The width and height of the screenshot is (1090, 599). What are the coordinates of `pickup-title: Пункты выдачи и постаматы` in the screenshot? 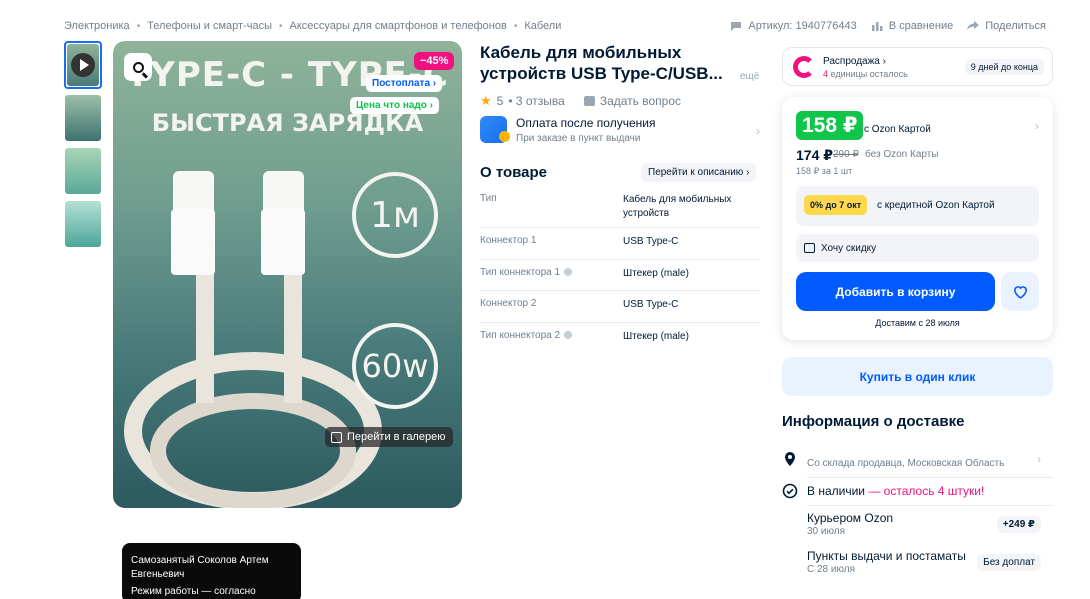 It's located at (886, 556).